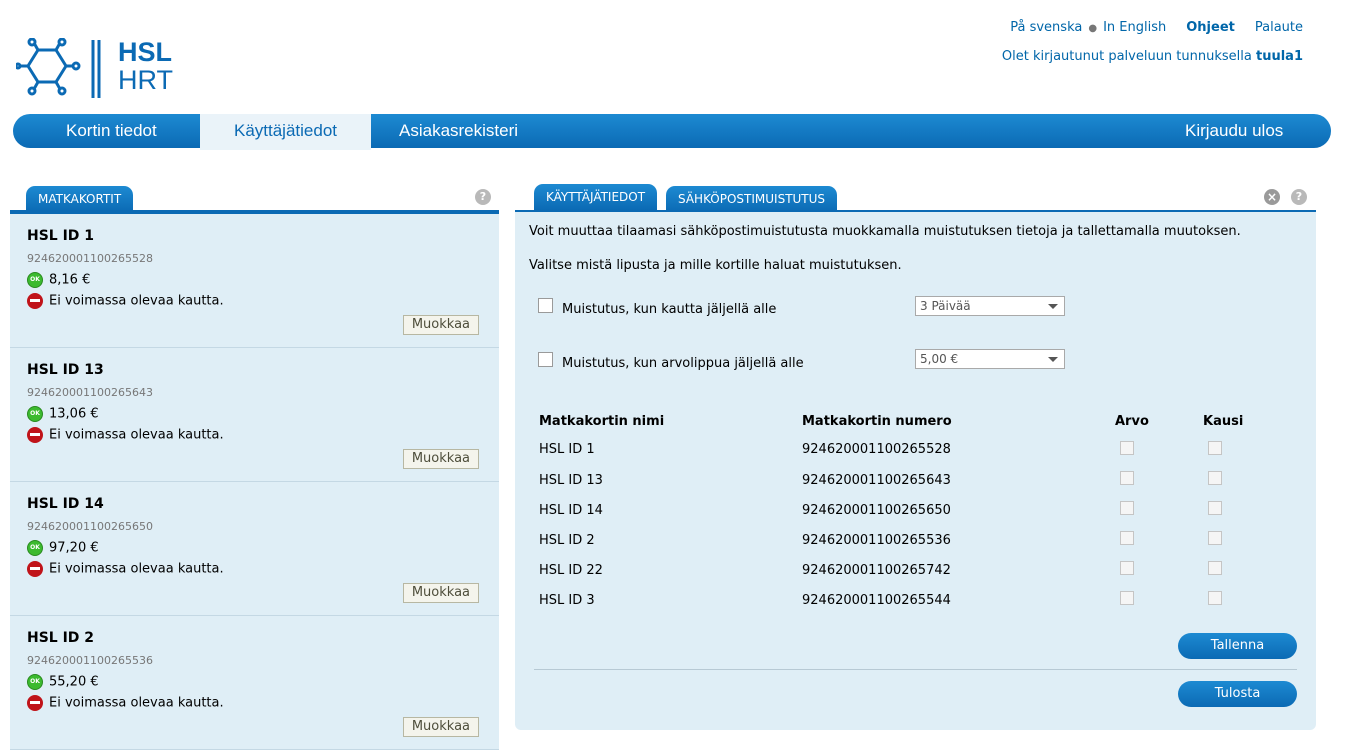 This screenshot has width=1353, height=750. I want to click on nav-customer-register: Asiakasrekisteri, so click(458, 131).